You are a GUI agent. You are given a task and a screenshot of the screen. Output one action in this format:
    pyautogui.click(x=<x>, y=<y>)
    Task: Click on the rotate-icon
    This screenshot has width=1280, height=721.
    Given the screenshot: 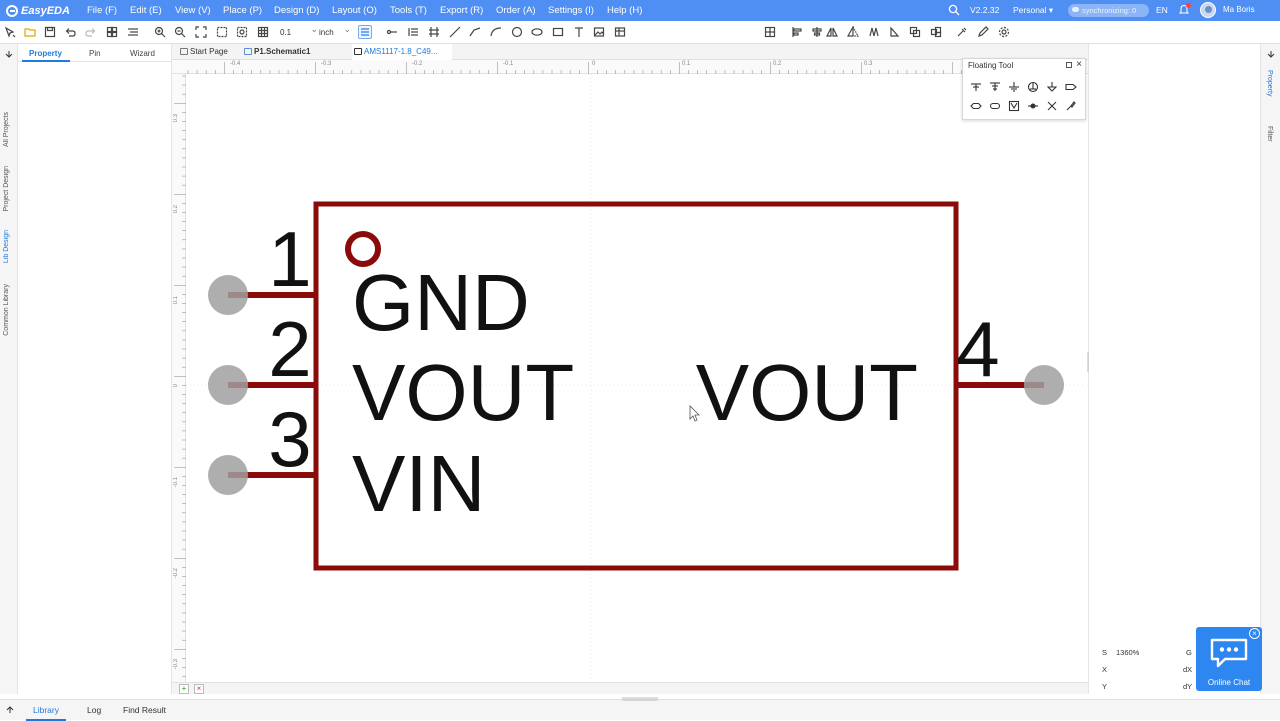 What is the action you would take?
    pyautogui.click(x=894, y=32)
    